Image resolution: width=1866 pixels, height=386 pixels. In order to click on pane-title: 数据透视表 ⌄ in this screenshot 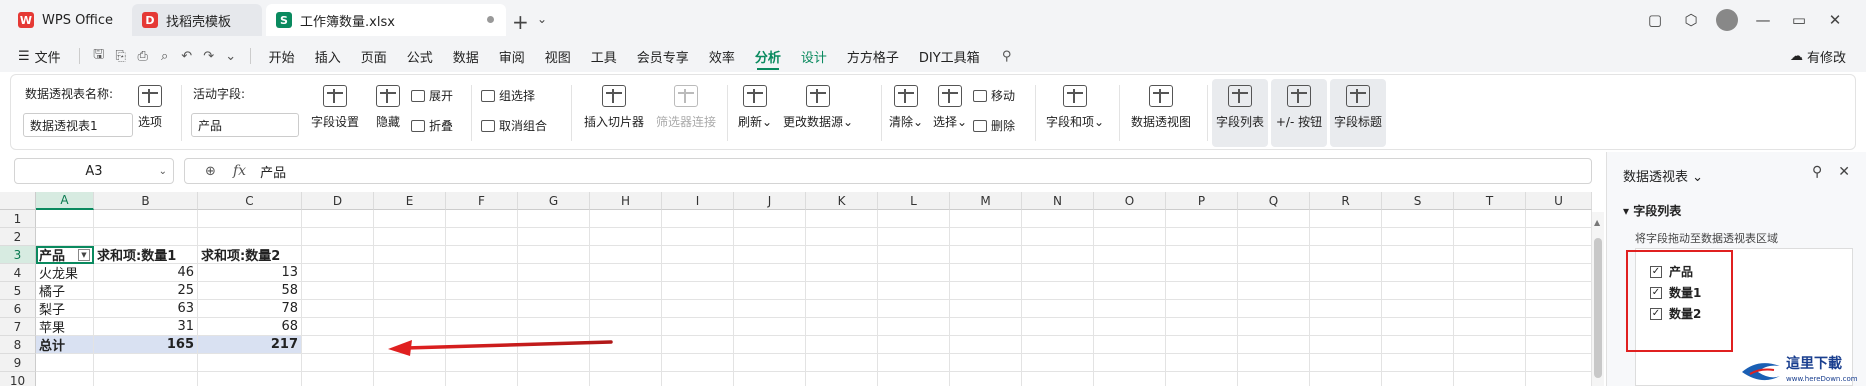, I will do `click(1663, 175)`.